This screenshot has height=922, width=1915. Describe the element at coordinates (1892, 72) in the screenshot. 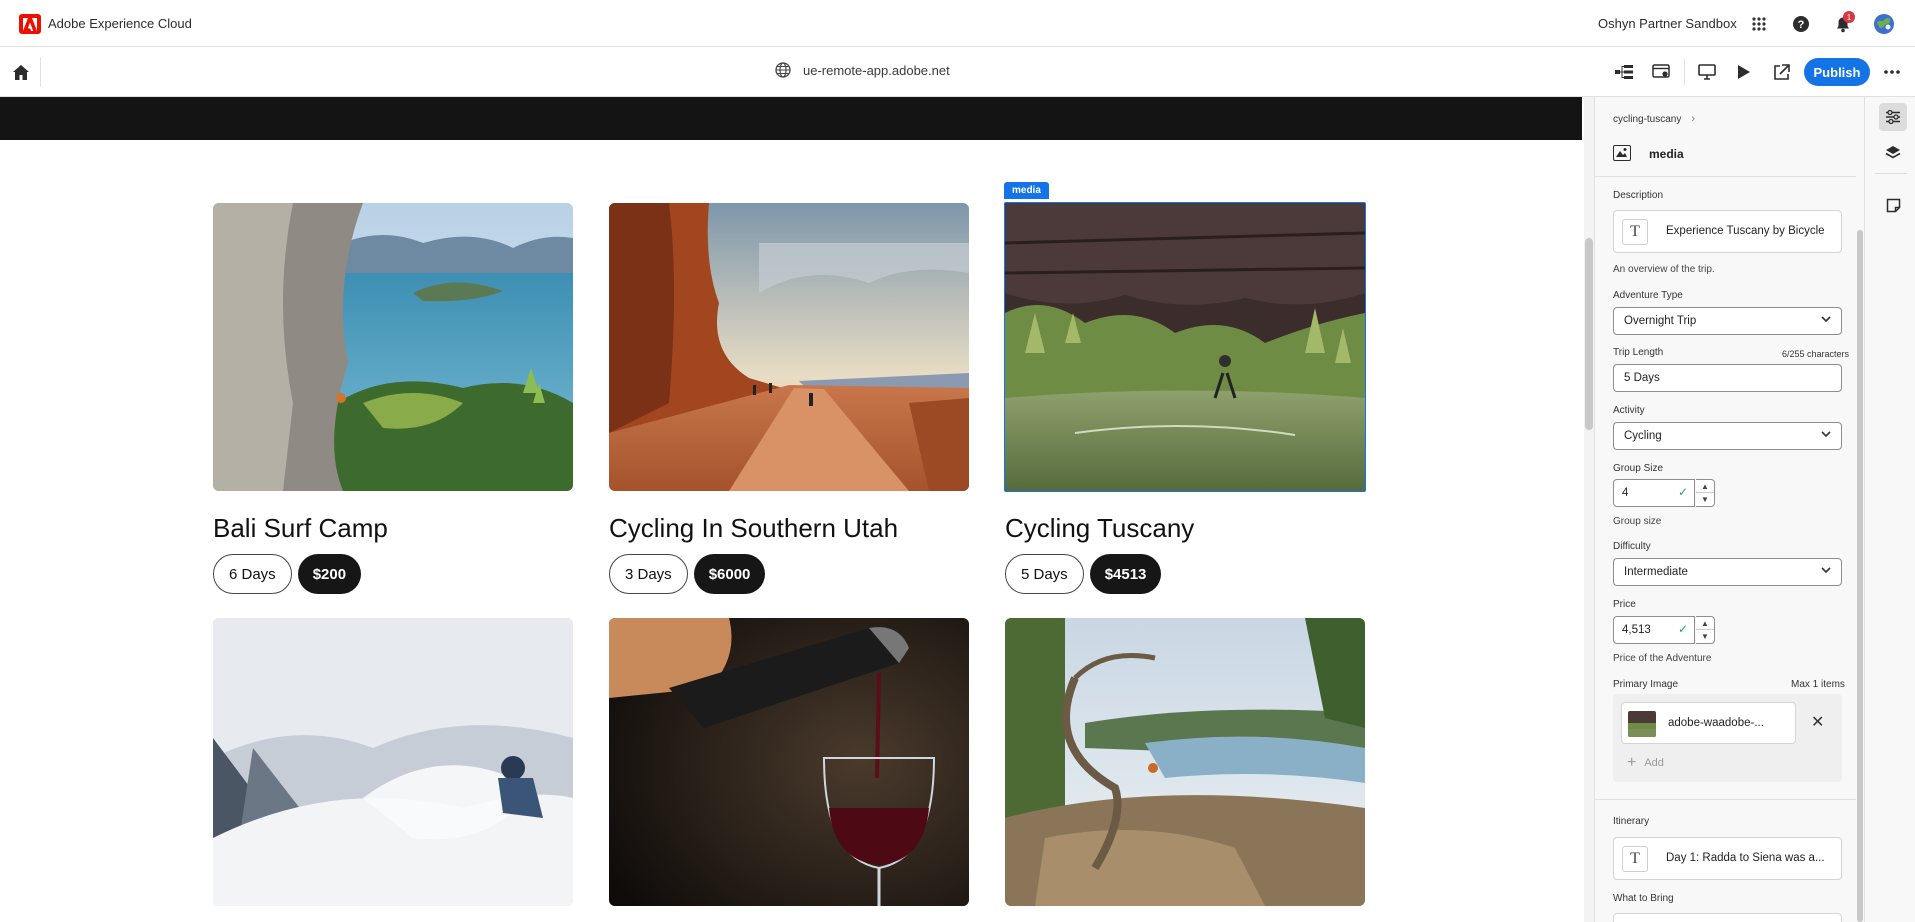

I see `more-options-icon` at that location.